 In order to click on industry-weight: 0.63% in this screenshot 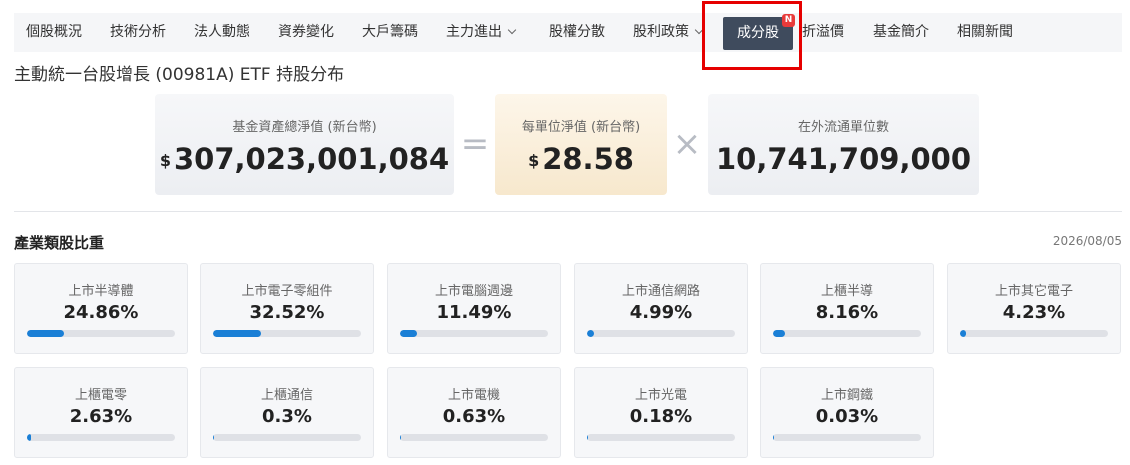, I will do `click(474, 416)`.